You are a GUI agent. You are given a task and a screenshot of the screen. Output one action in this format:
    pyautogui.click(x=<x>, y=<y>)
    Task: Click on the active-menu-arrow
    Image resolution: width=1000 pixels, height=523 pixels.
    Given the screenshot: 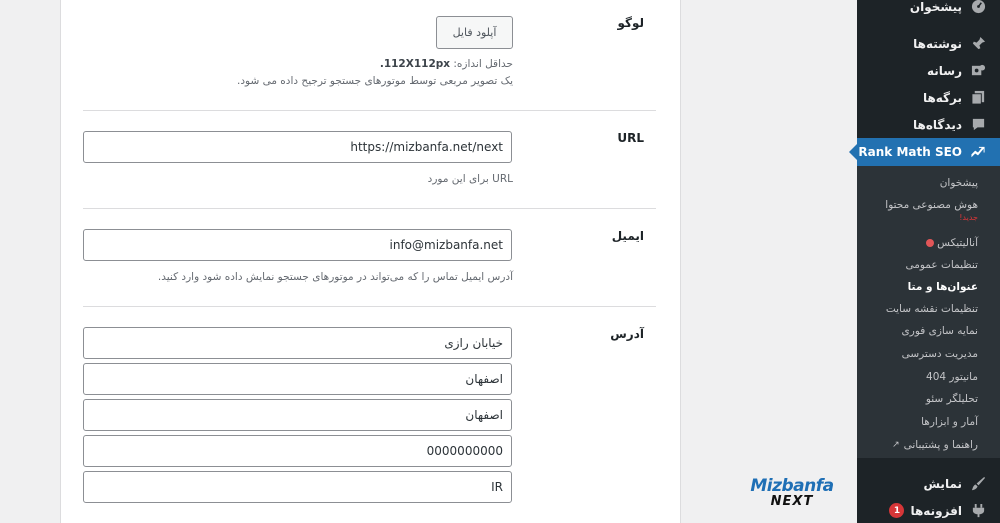 What is the action you would take?
    pyautogui.click(x=853, y=152)
    